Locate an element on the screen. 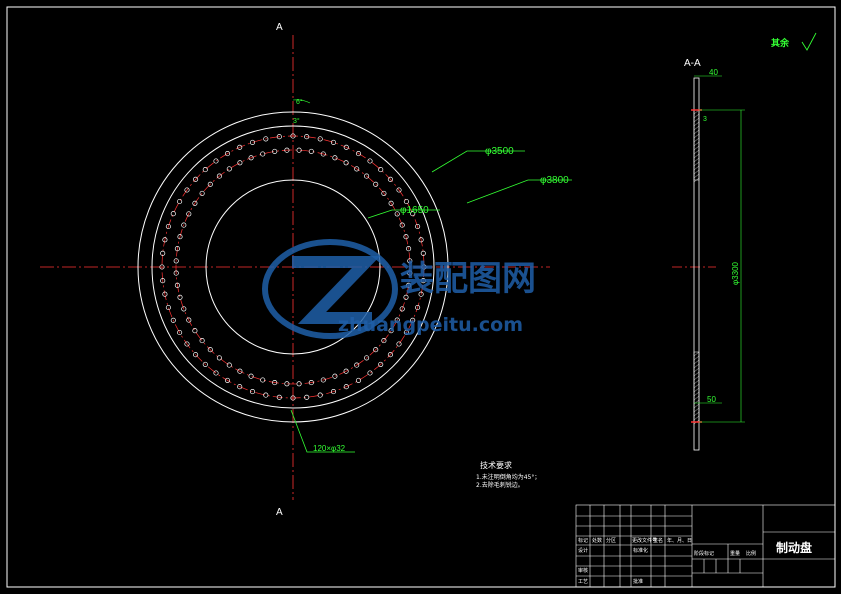  tb-col-count: 处数 is located at coordinates (597, 540).